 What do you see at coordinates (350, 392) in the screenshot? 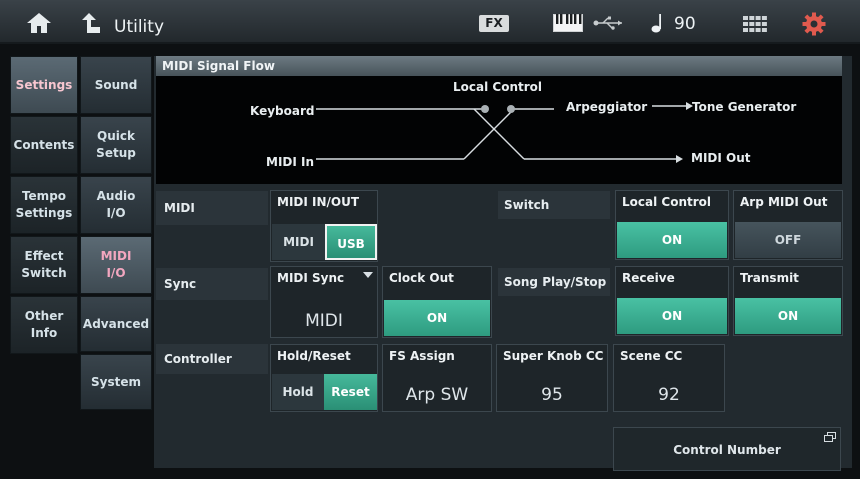
I see `reset-option-button: Reset` at bounding box center [350, 392].